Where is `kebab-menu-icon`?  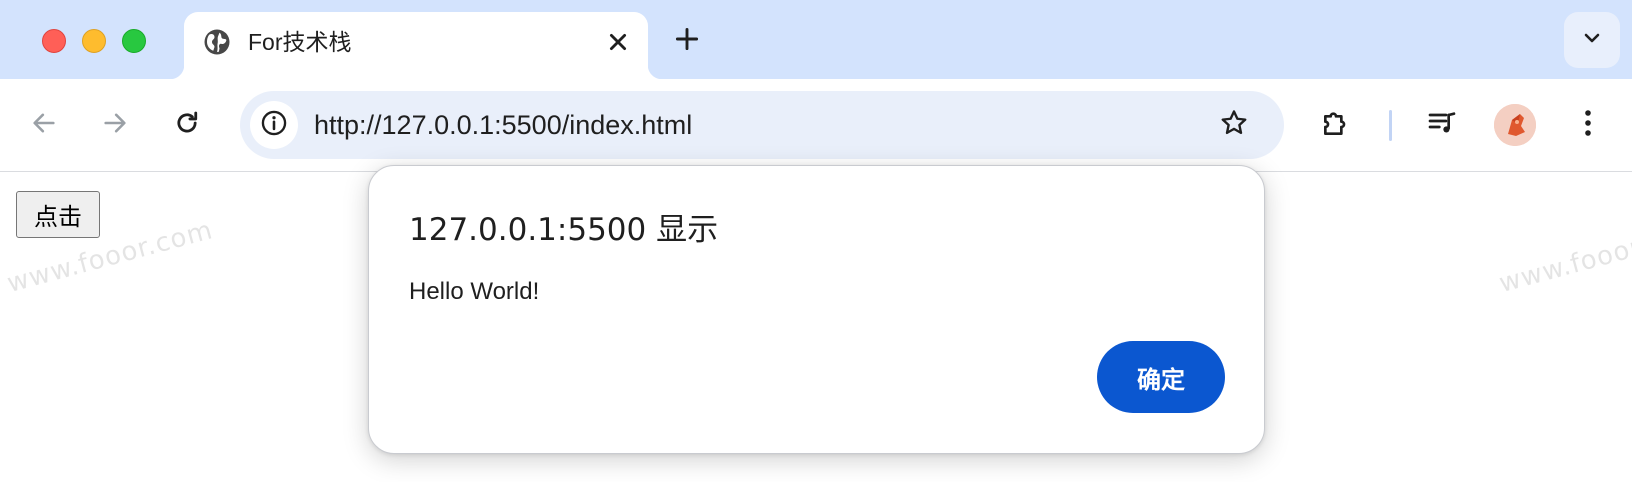 kebab-menu-icon is located at coordinates (1588, 125).